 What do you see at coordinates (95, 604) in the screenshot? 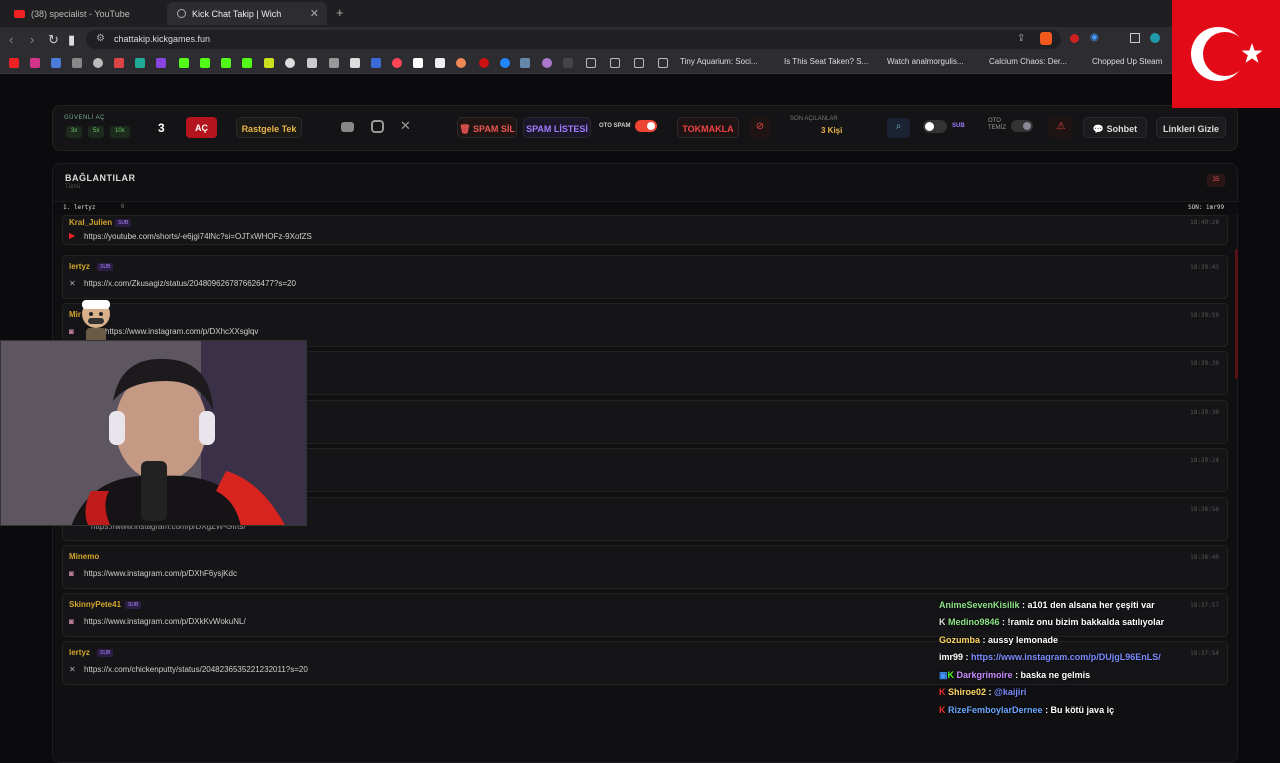
I see `link-username: SkinnyPete41` at bounding box center [95, 604].